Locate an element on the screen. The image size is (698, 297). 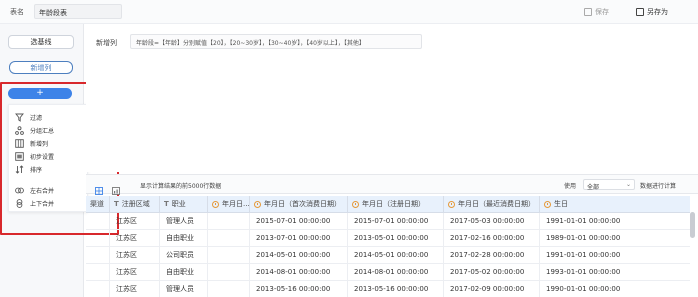
table-cell: 1993-01-01 00:00:00 is located at coordinates (583, 272).